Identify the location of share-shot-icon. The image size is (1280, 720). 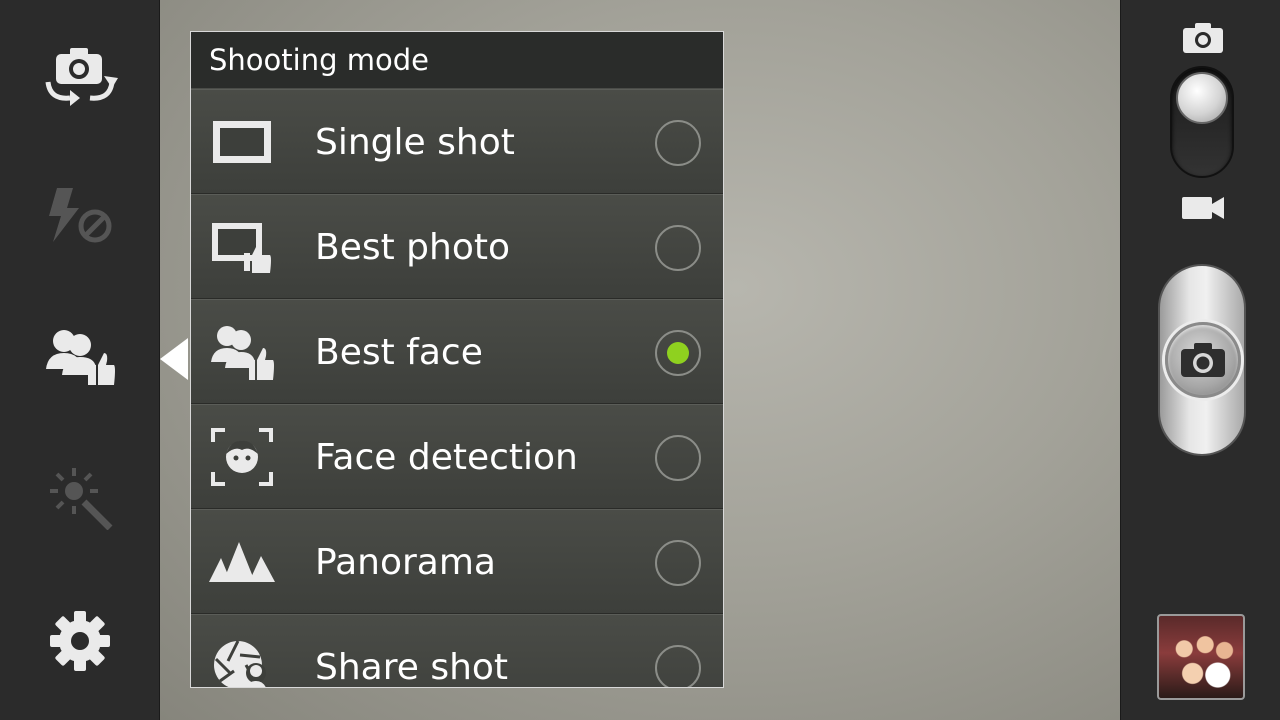
(242, 662).